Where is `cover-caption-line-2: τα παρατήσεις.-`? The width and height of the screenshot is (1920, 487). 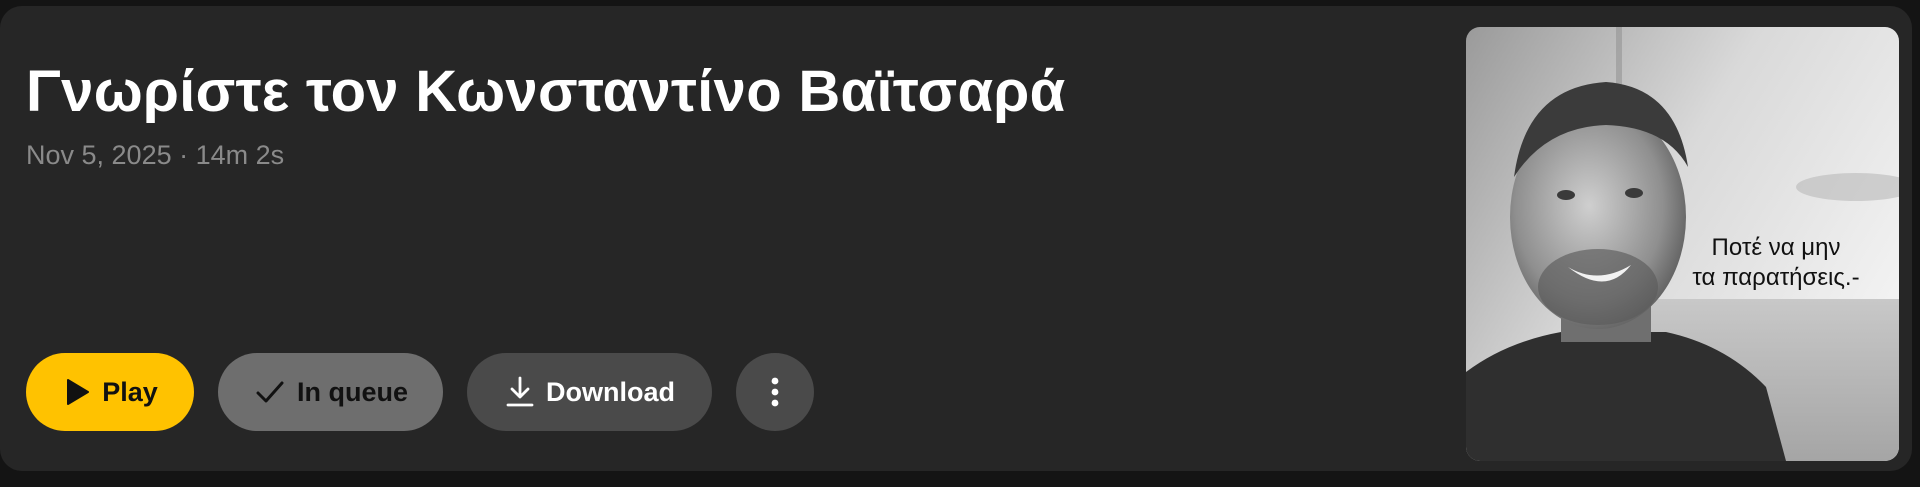
cover-caption-line-2: τα παρατήσεις.- is located at coordinates (1776, 277).